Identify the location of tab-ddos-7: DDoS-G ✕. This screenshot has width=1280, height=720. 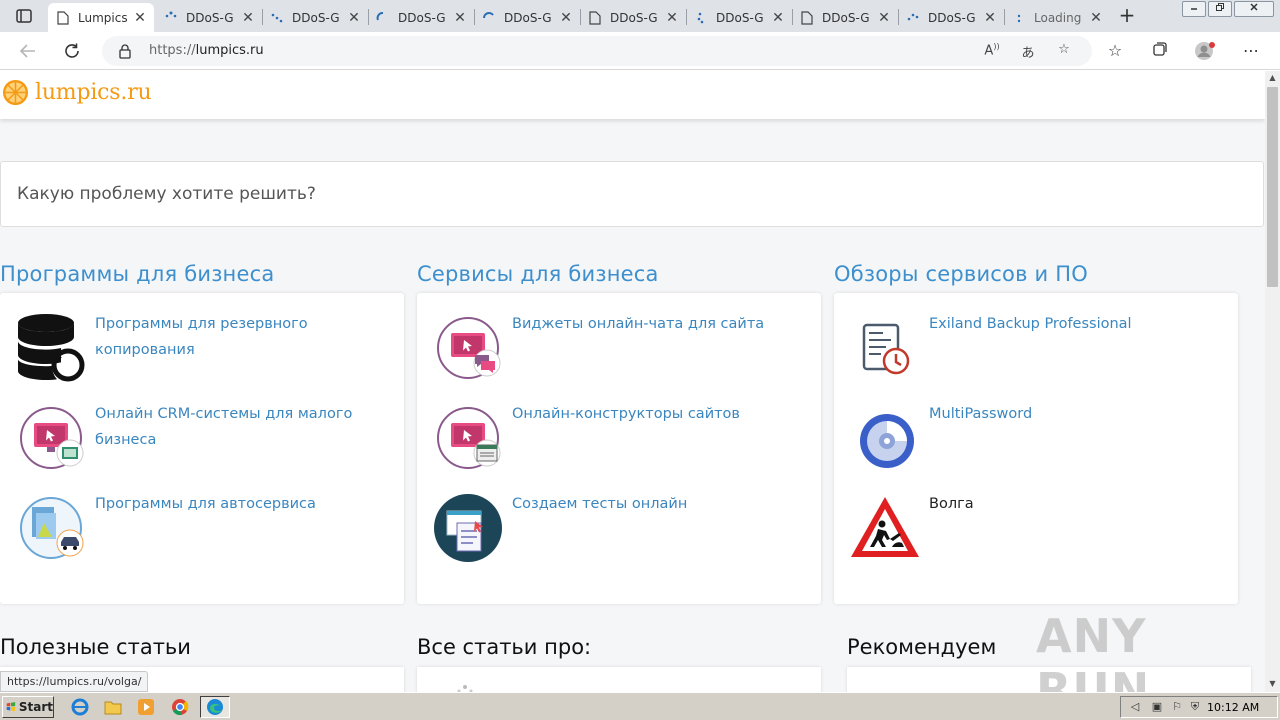
(845, 17).